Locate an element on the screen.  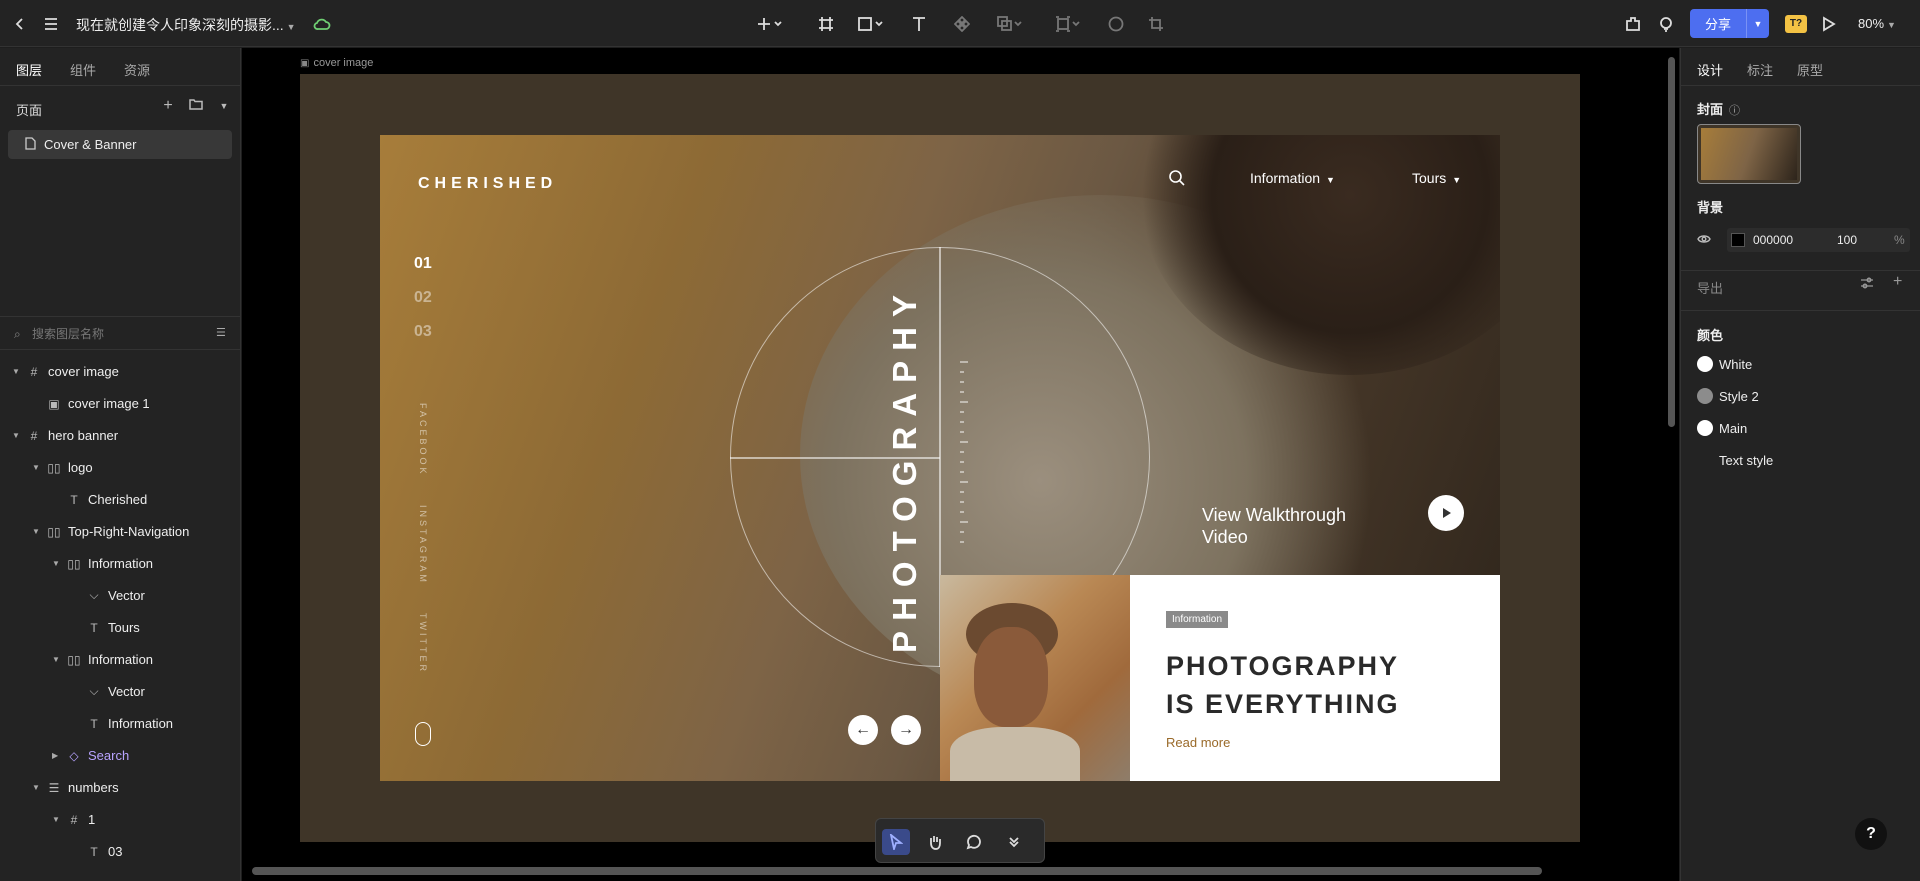
mask-tool-button is located at coordinates (1068, 23).